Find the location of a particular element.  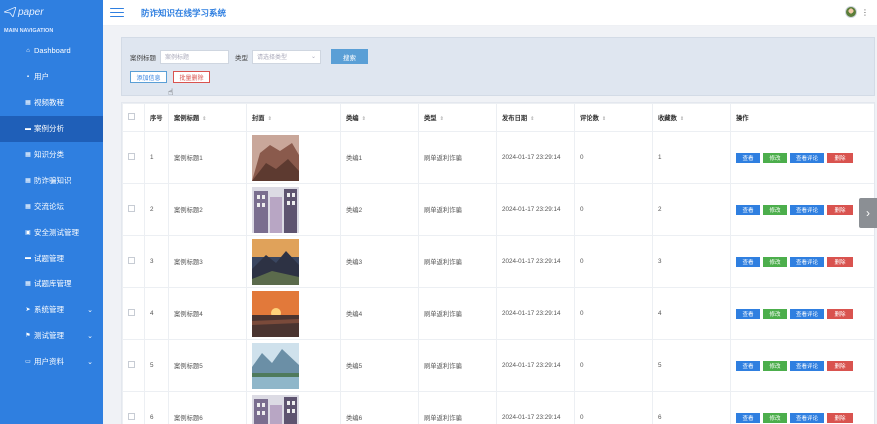

sidebar-item-label: 试题管理 is located at coordinates (49, 258).